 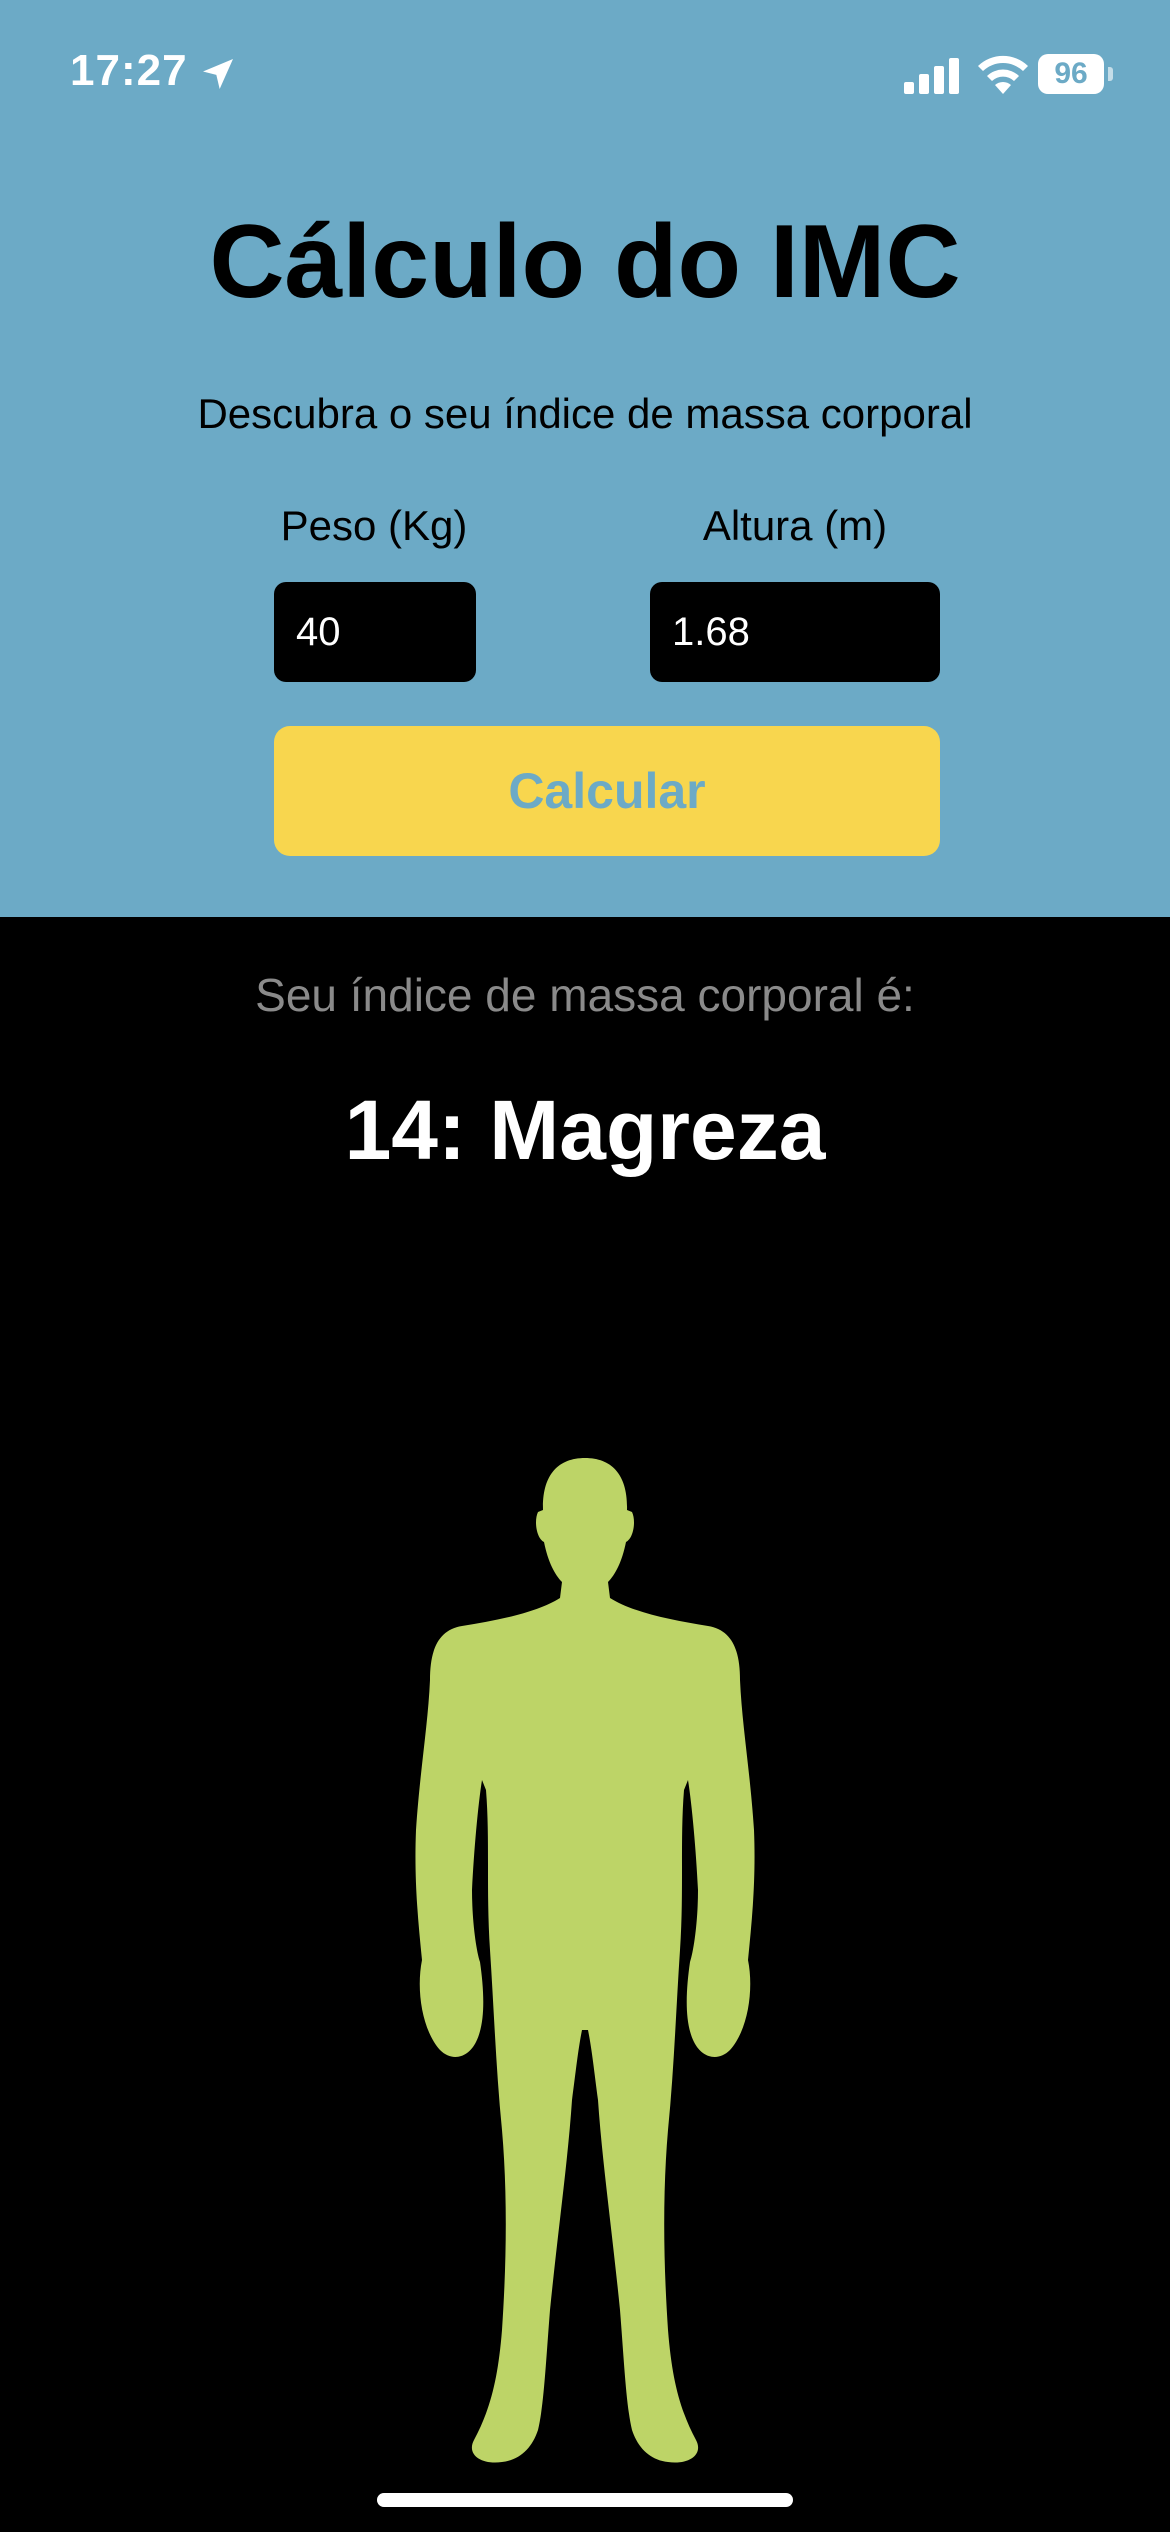 I want to click on calculate-button: Calcular, so click(x=607, y=791).